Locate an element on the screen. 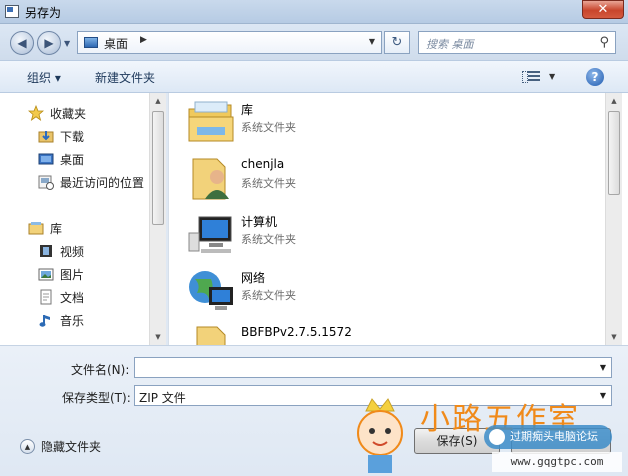 This screenshot has width=628, height=476. address-location: 桌面 is located at coordinates (116, 43).